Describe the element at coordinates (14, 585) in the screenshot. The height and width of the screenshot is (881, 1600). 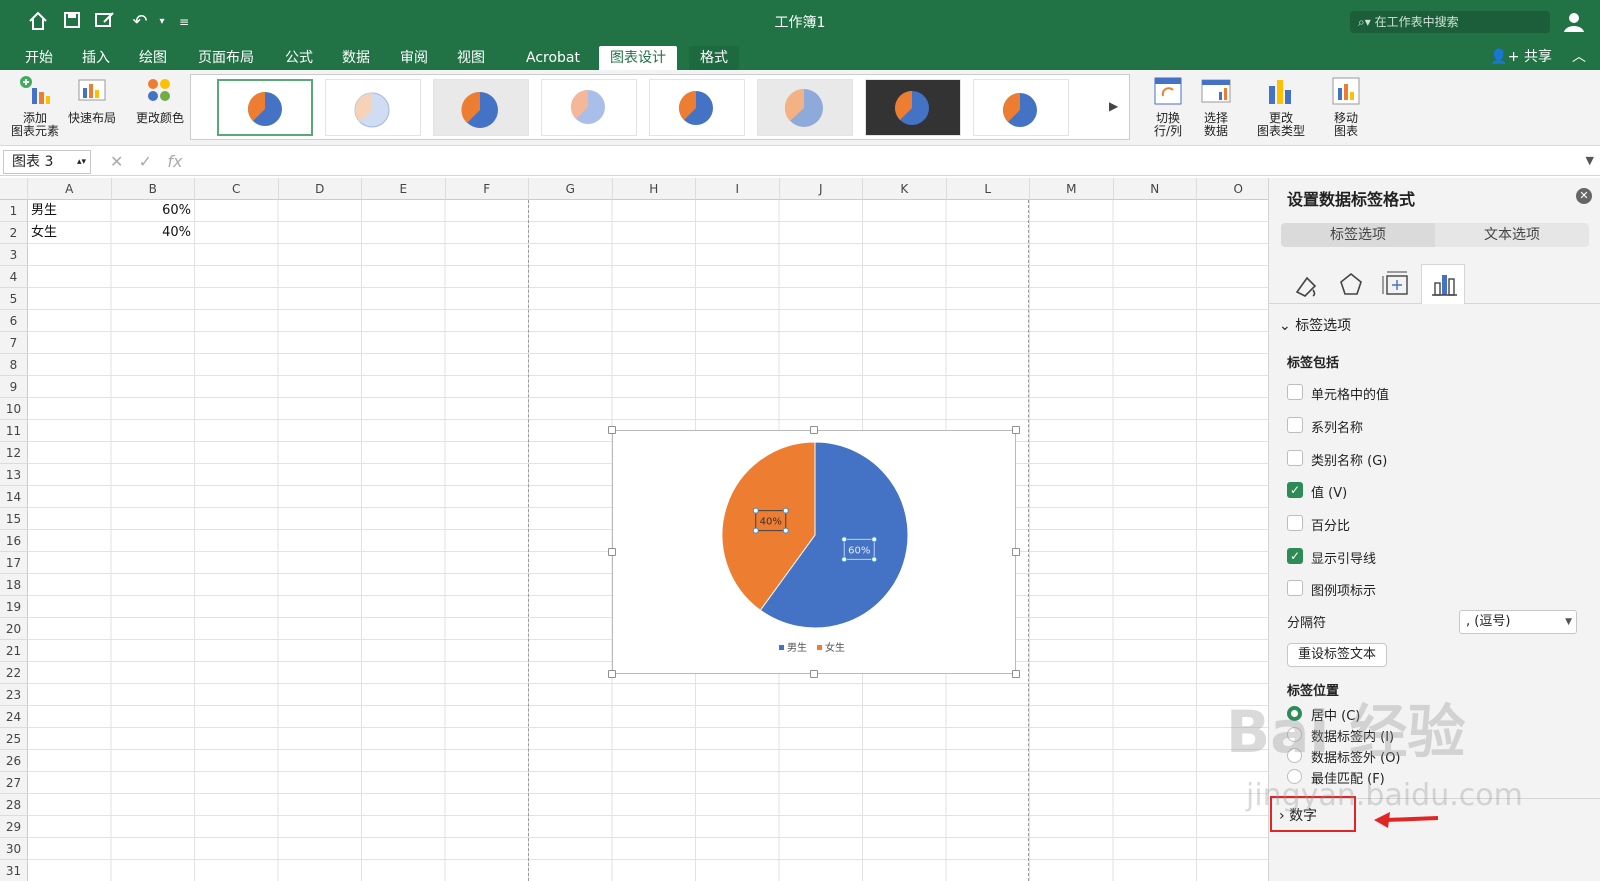
I see `row-header-18: 18` at that location.